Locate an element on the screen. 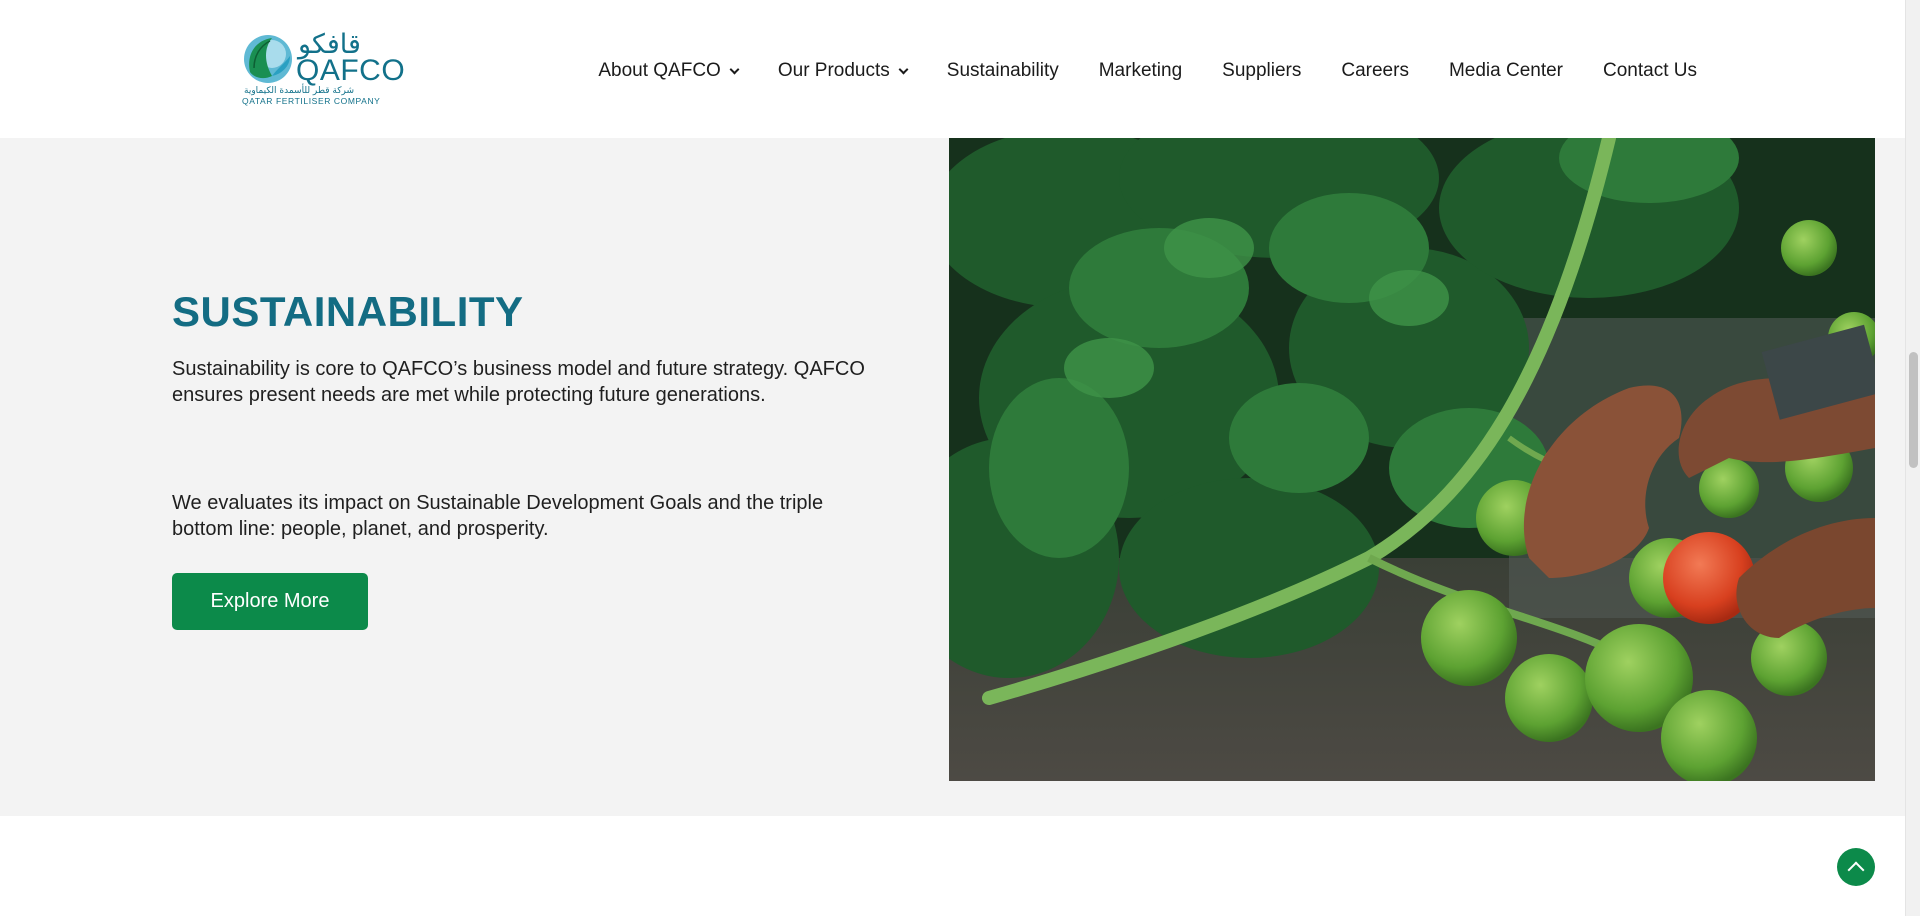  nav-item-sustainability: Sustainability is located at coordinates (1003, 71).